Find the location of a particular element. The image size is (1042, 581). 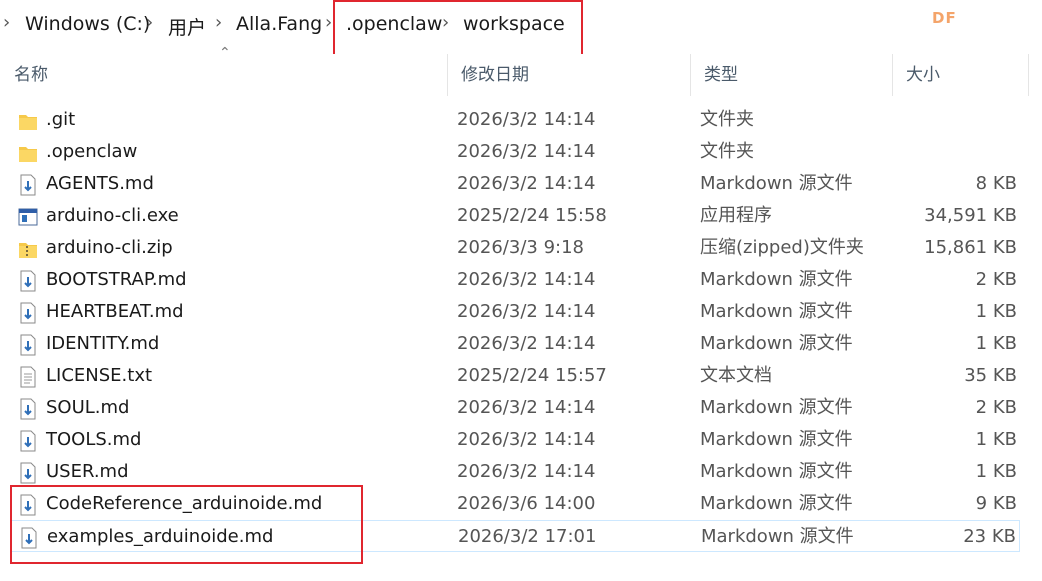

file-type: 文本文档 is located at coordinates (736, 375).